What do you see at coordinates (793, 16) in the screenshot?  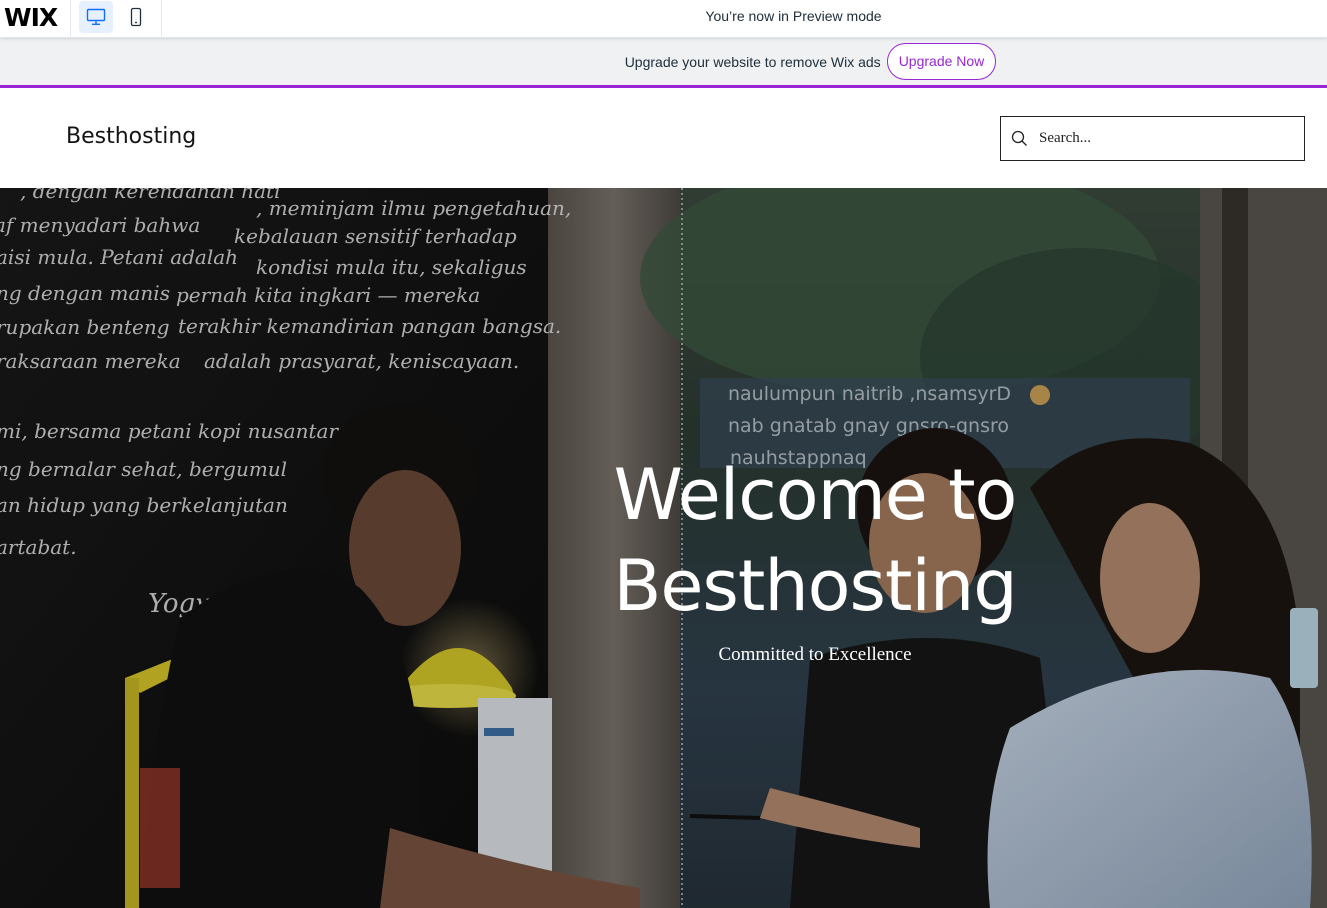 I see `preview-mode-message: You’re now in Preview mode` at bounding box center [793, 16].